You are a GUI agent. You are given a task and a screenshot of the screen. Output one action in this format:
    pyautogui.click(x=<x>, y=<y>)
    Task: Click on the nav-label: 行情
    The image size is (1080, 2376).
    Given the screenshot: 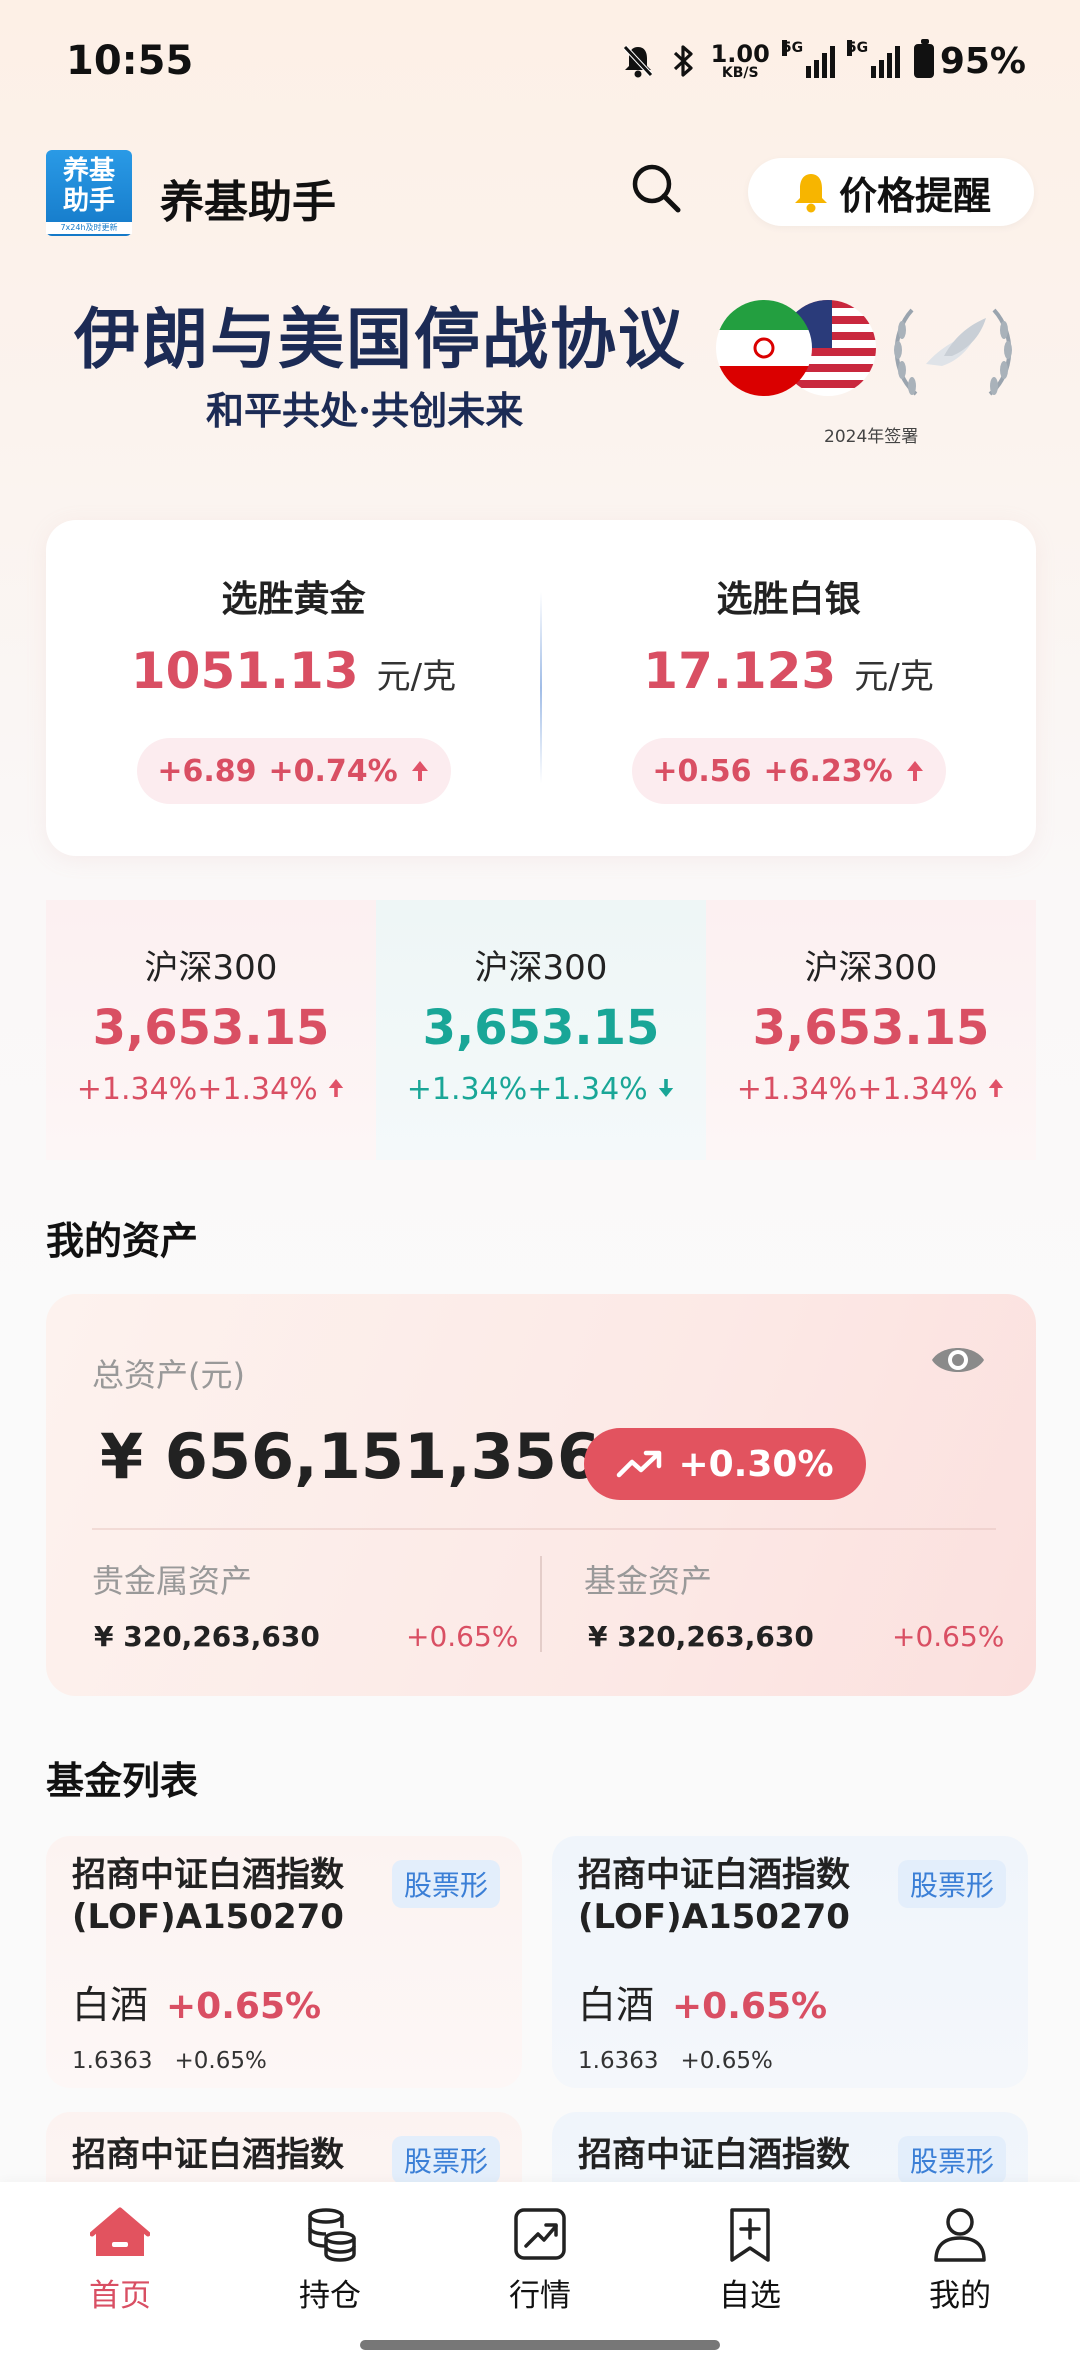 What is the action you would take?
    pyautogui.click(x=540, y=2296)
    